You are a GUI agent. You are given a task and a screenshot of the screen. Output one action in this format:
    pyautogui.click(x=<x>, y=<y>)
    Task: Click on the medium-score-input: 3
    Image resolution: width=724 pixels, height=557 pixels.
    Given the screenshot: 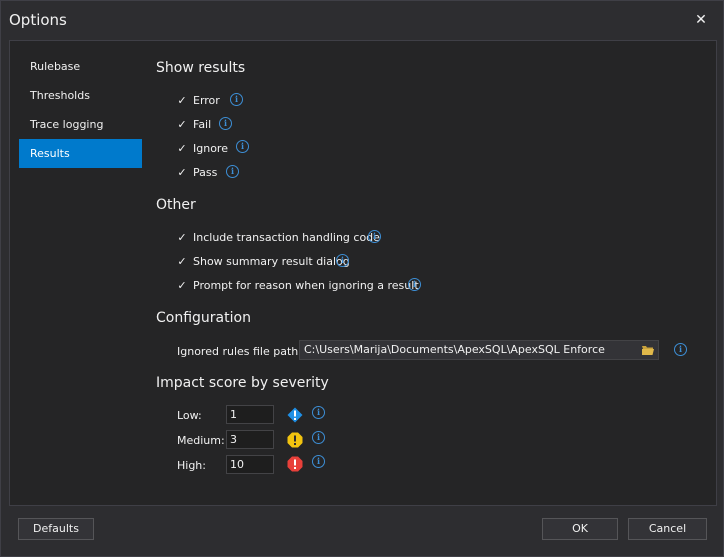 What is the action you would take?
    pyautogui.click(x=250, y=439)
    